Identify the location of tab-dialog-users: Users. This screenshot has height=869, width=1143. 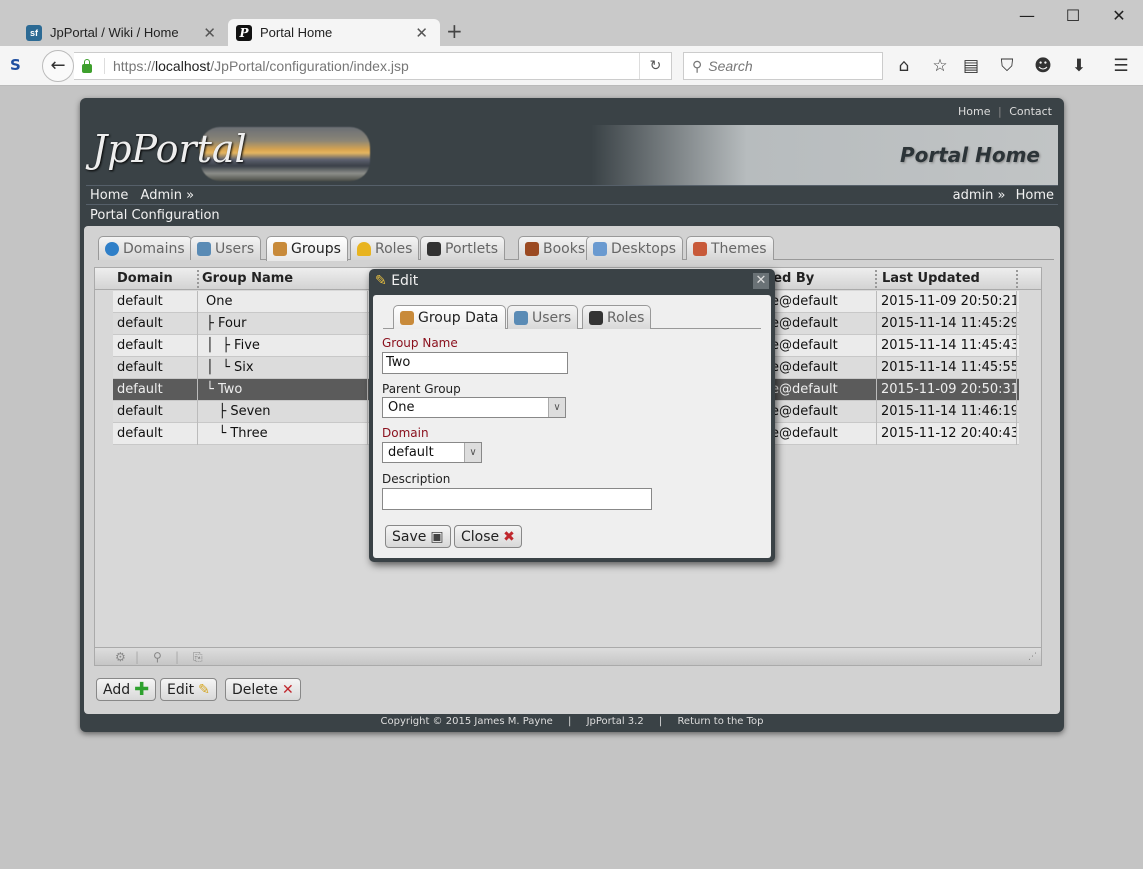
(543, 317).